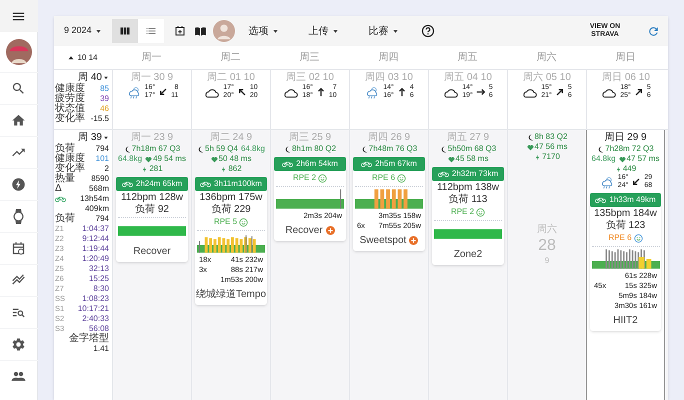  Describe the element at coordinates (235, 169) in the screenshot. I see `wellness-text: 862` at that location.